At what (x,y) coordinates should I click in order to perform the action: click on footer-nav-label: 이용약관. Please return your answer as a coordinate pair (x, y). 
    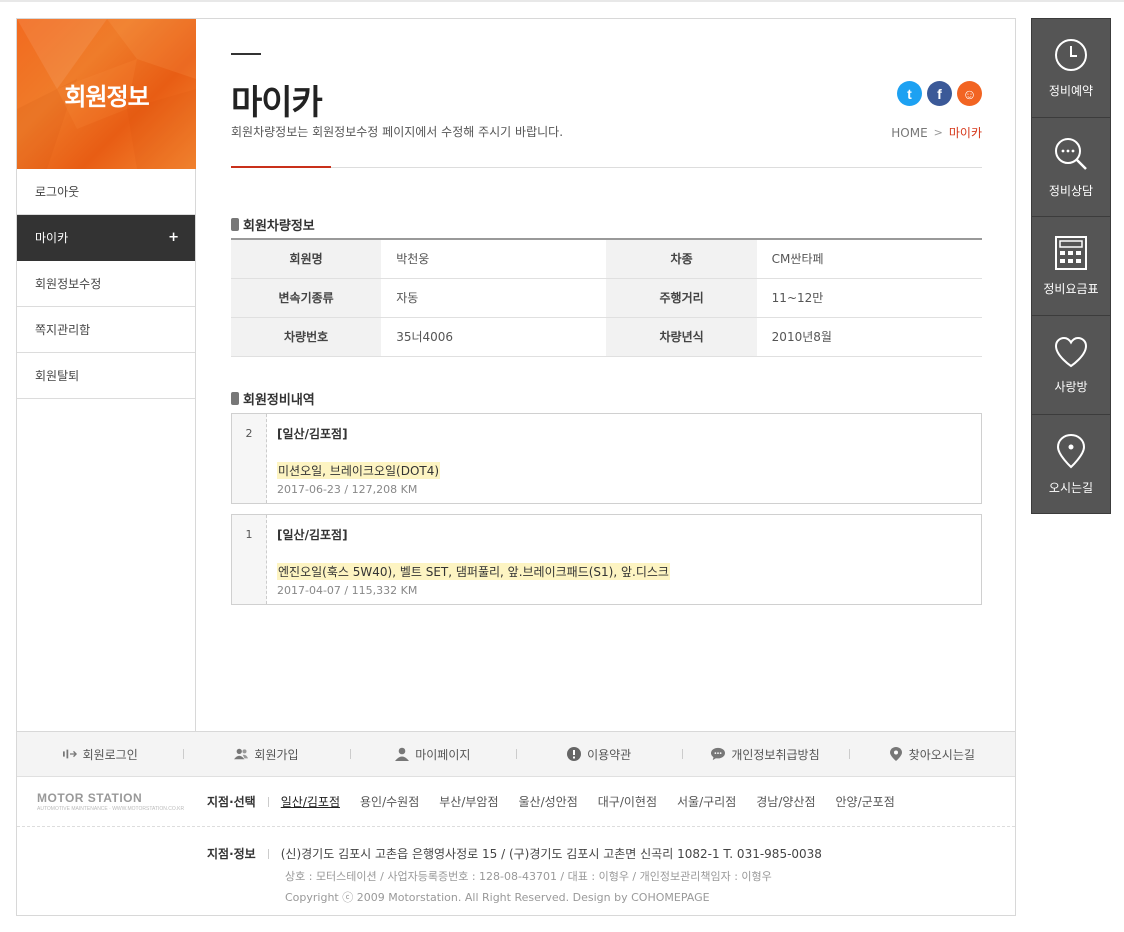
    Looking at the image, I should click on (609, 754).